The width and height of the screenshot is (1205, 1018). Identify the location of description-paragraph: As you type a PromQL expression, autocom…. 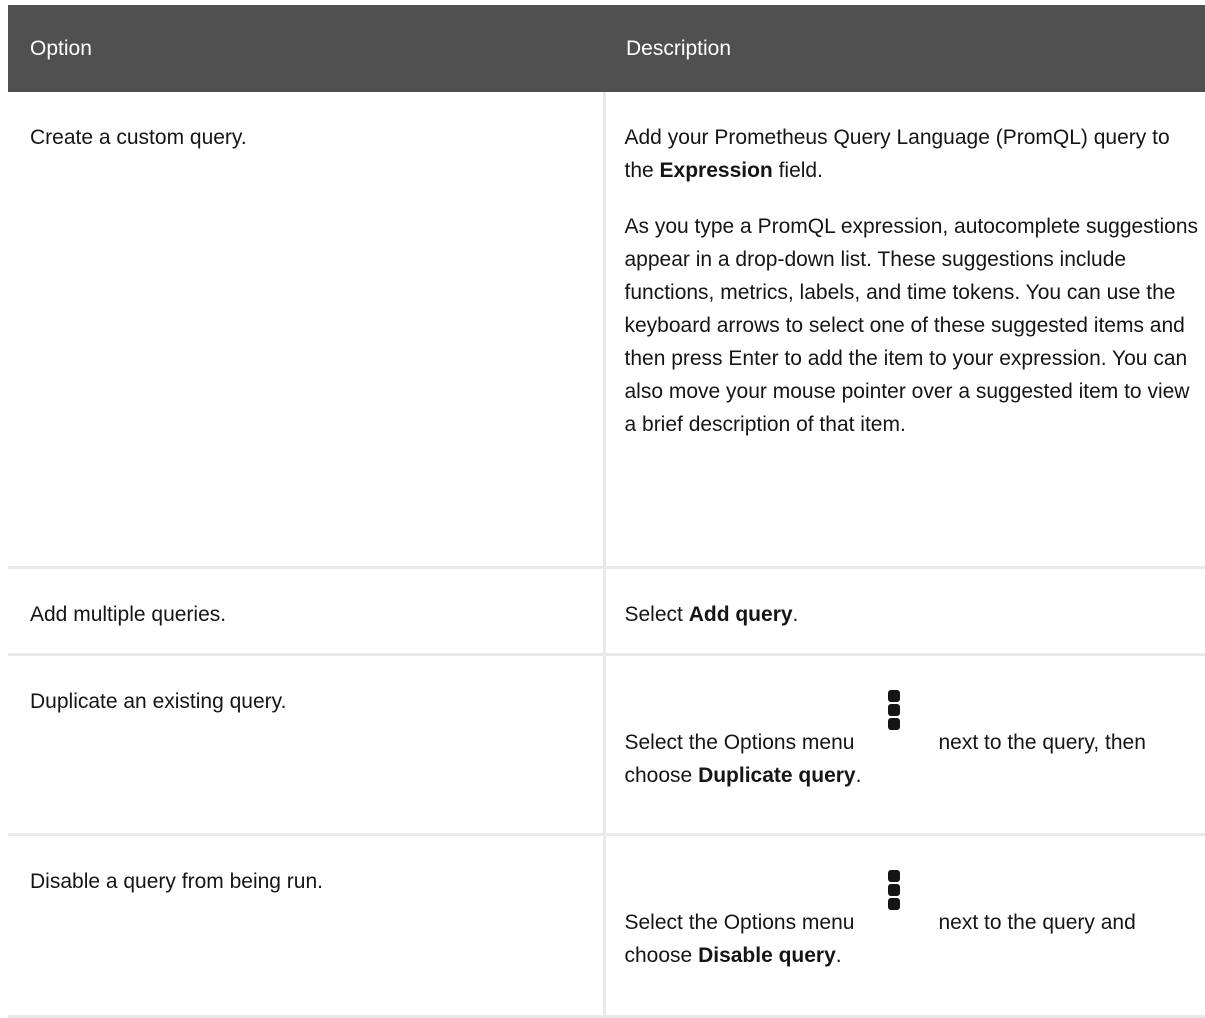
(911, 325).